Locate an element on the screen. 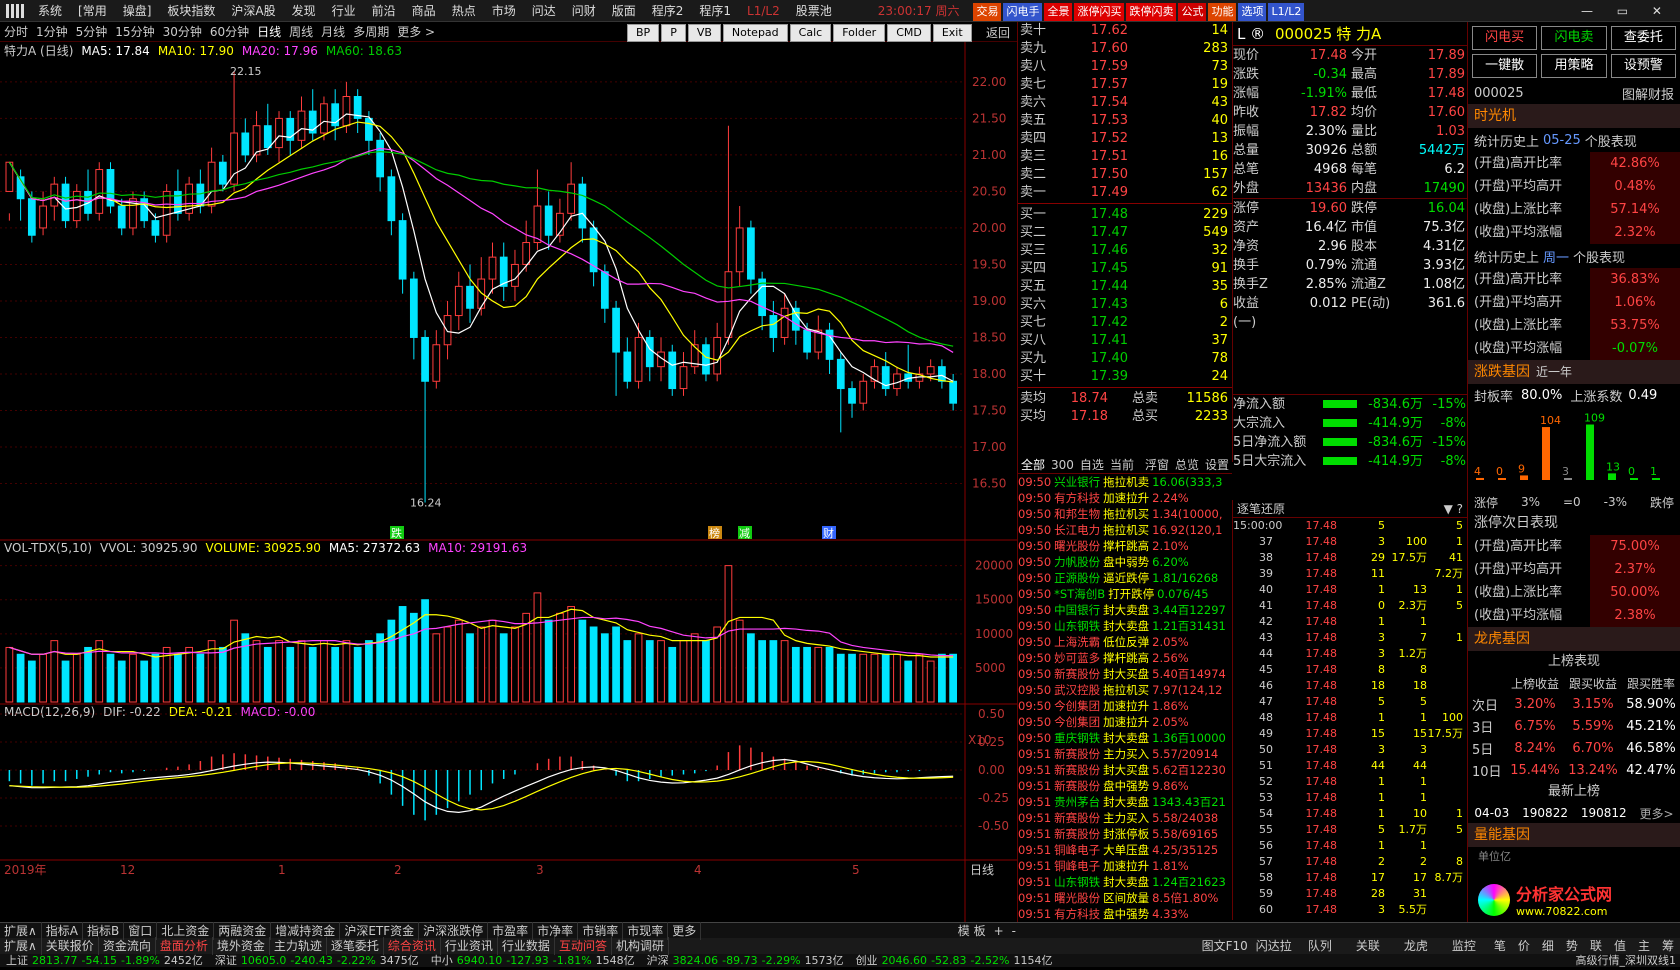  menu-item-14: 程序2 is located at coordinates (668, 11).